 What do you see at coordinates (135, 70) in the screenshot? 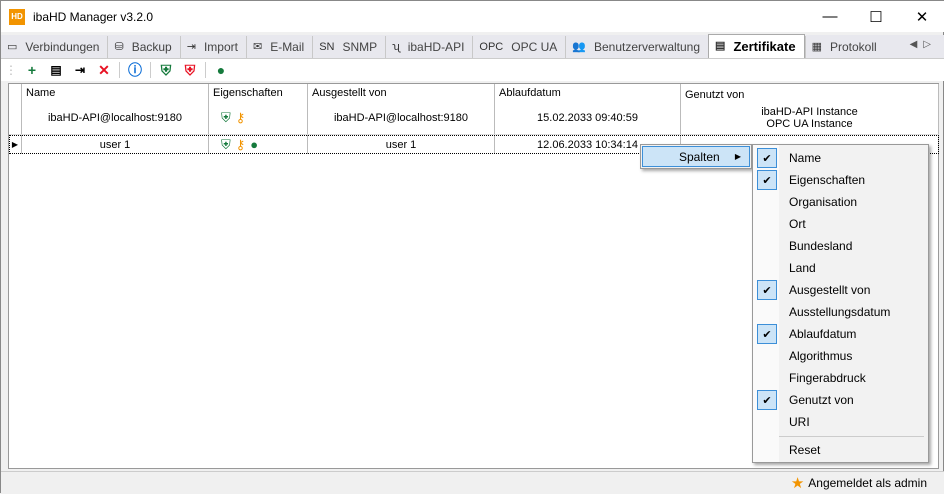
I see `info-icon: ⓘ` at bounding box center [135, 70].